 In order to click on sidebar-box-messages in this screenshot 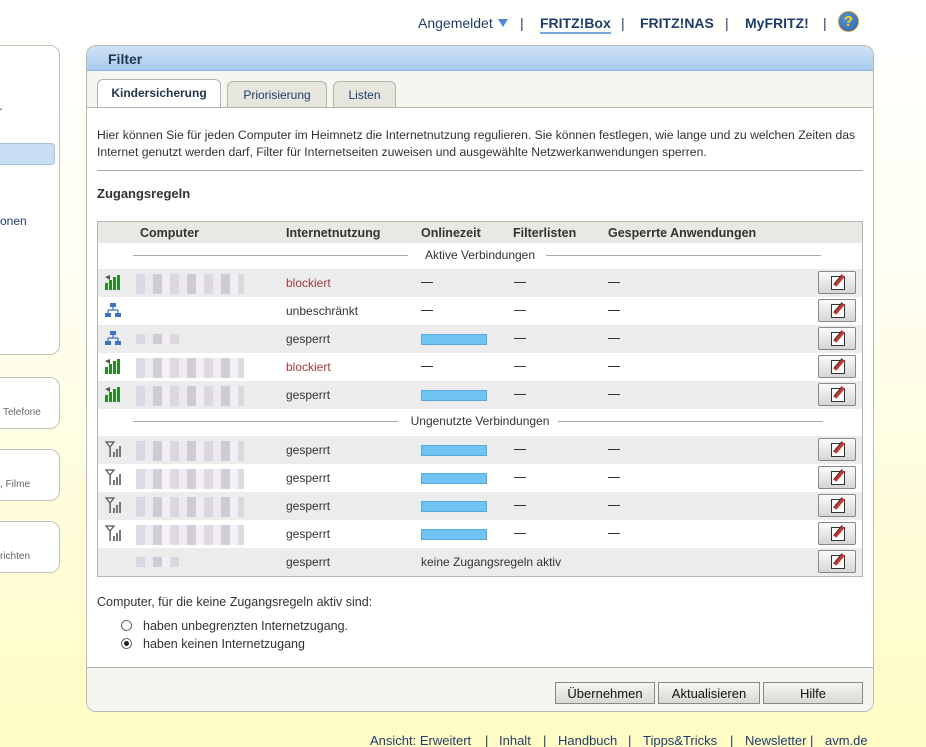, I will do `click(30, 547)`.